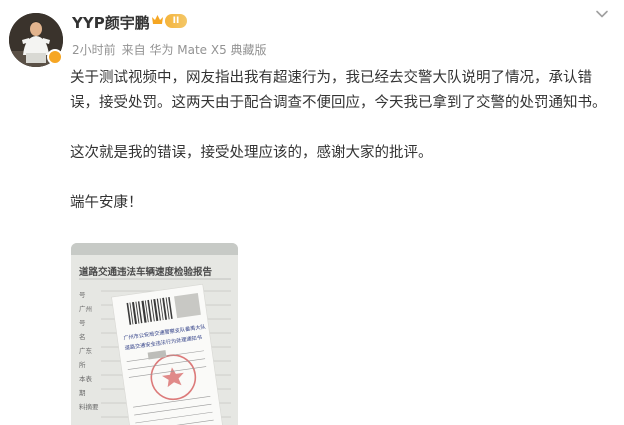 The width and height of the screenshot is (624, 425). What do you see at coordinates (82, 393) in the screenshot?
I see `report-label: 期` at bounding box center [82, 393].